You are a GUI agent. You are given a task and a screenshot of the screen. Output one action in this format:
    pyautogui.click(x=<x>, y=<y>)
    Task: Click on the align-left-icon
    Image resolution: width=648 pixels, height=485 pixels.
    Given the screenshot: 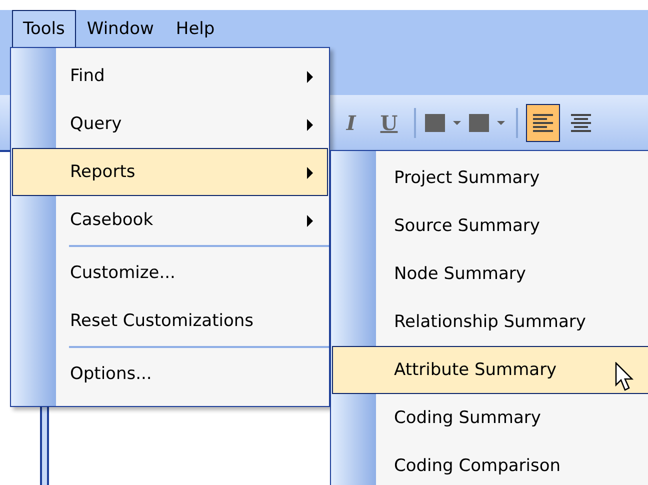 What is the action you would take?
    pyautogui.click(x=543, y=123)
    